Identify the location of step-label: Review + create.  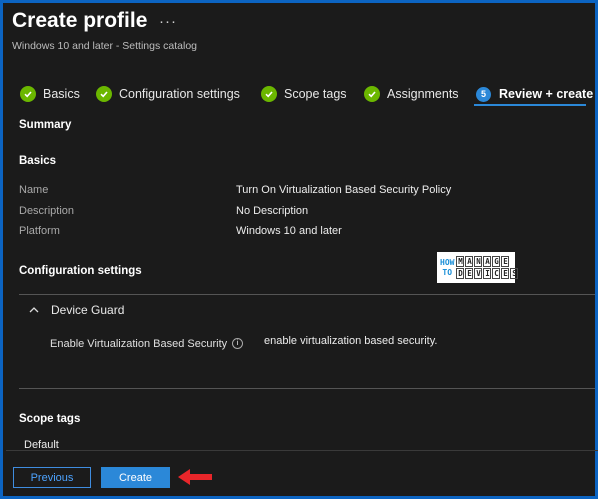
(546, 94).